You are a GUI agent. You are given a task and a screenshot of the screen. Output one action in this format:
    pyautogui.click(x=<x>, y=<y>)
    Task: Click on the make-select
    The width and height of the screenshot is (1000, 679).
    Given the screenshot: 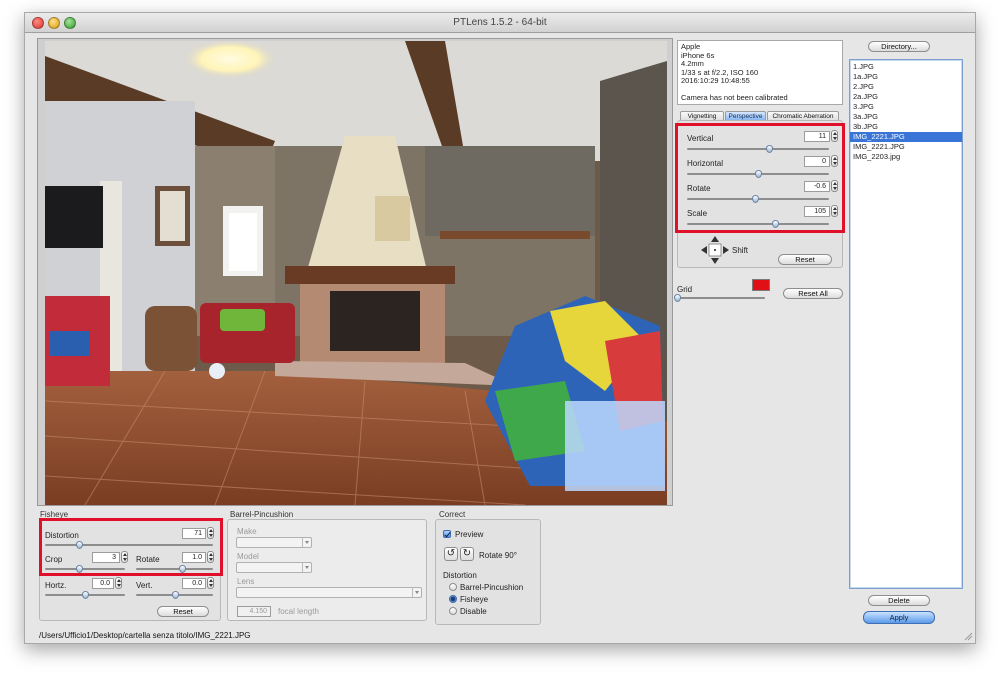 What is the action you would take?
    pyautogui.click(x=274, y=542)
    